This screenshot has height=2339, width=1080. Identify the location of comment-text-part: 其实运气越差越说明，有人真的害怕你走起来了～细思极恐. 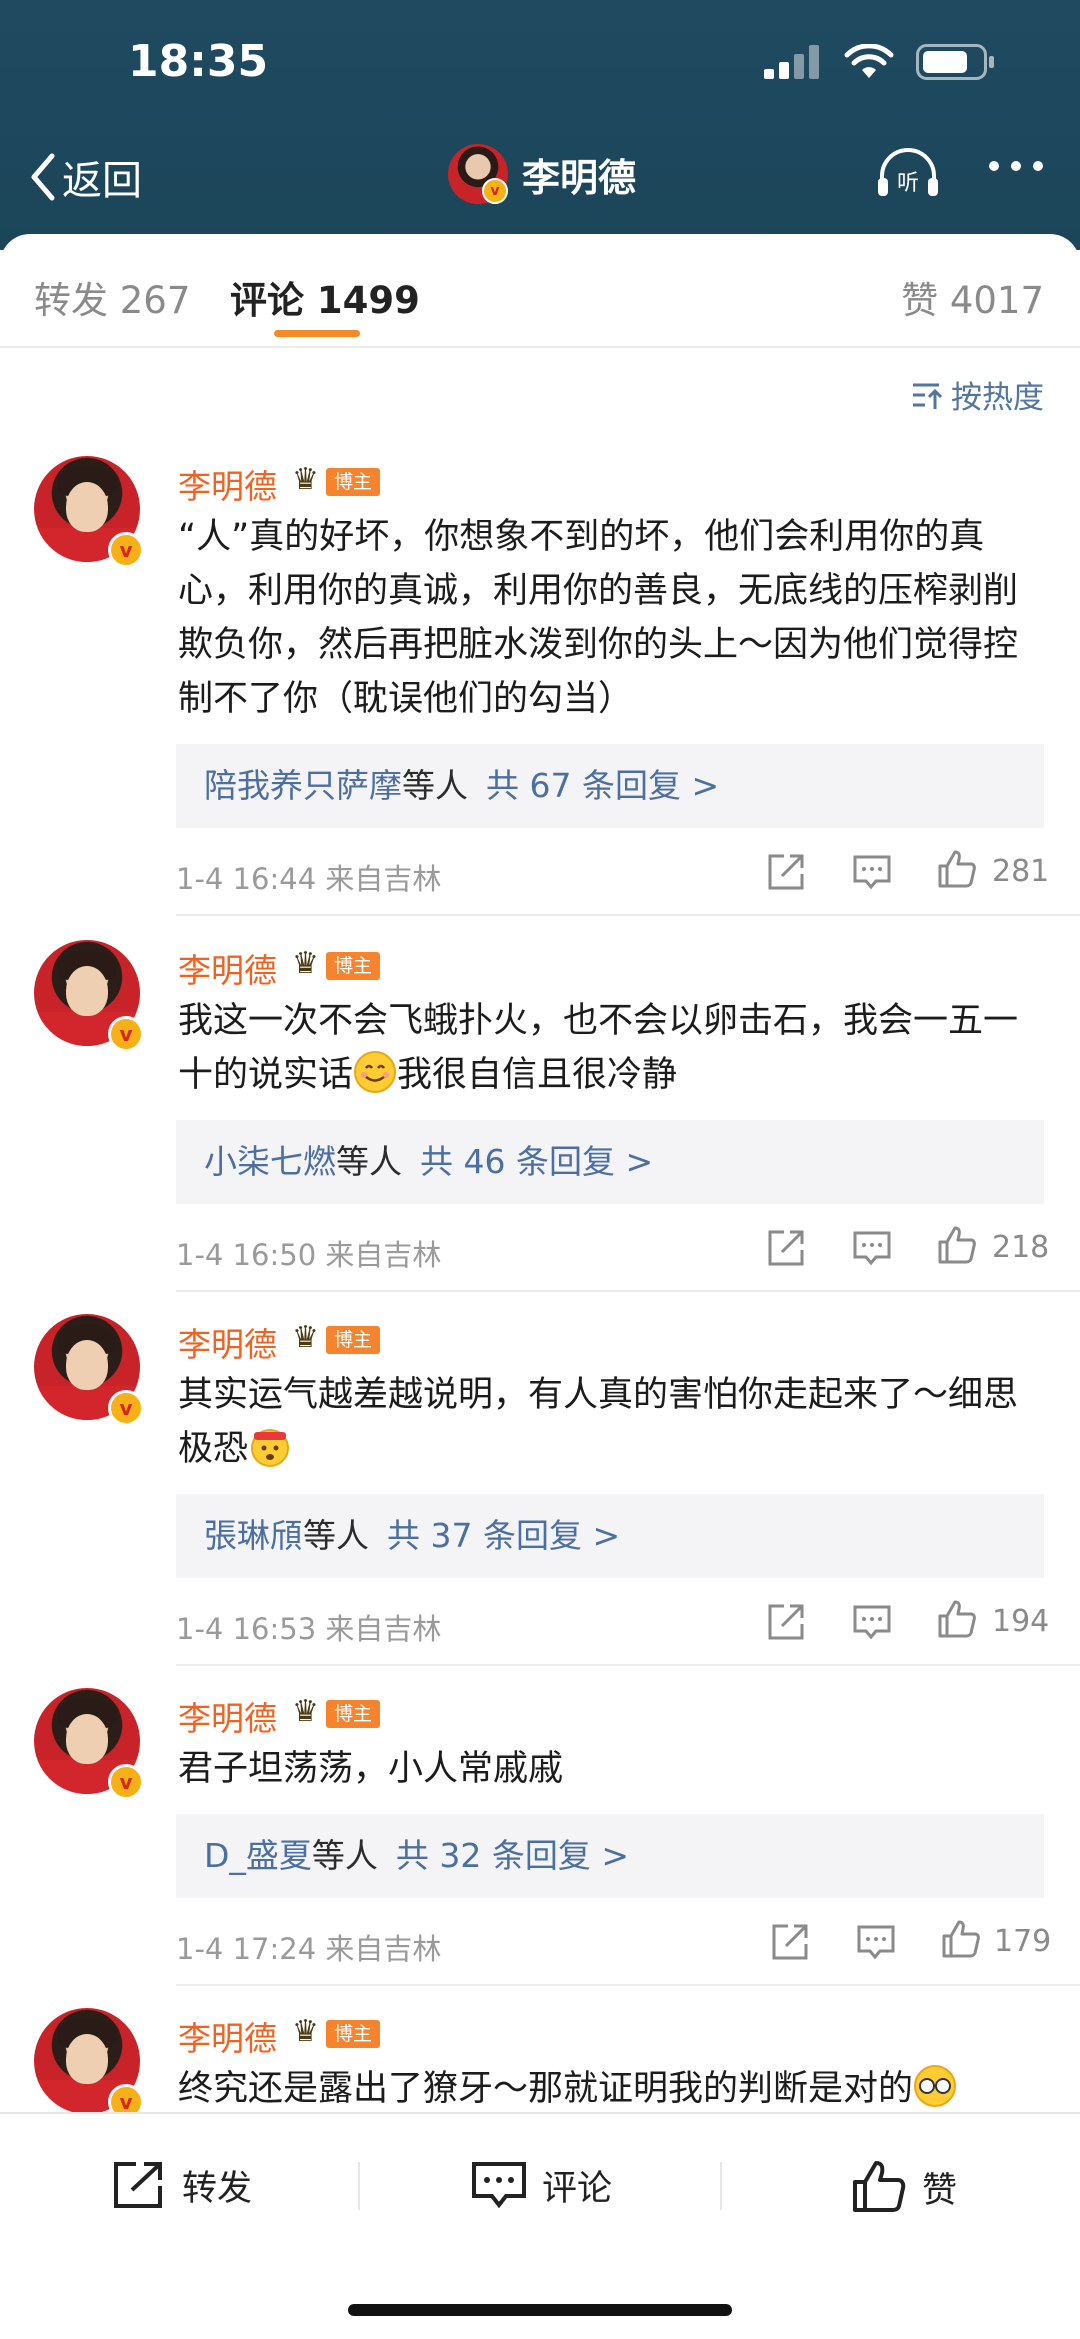
(598, 1422).